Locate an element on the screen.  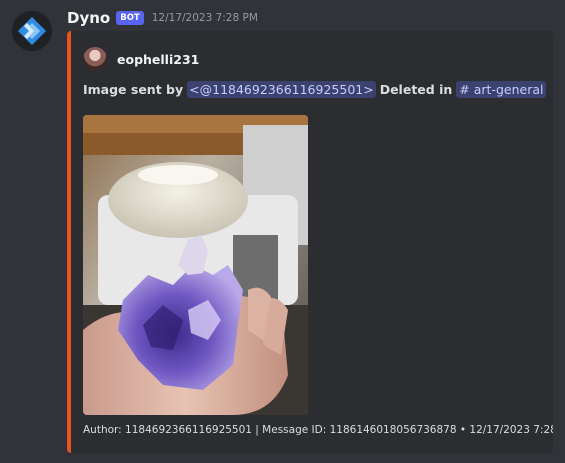
desc-prefix: Image sent by is located at coordinates (133, 89).